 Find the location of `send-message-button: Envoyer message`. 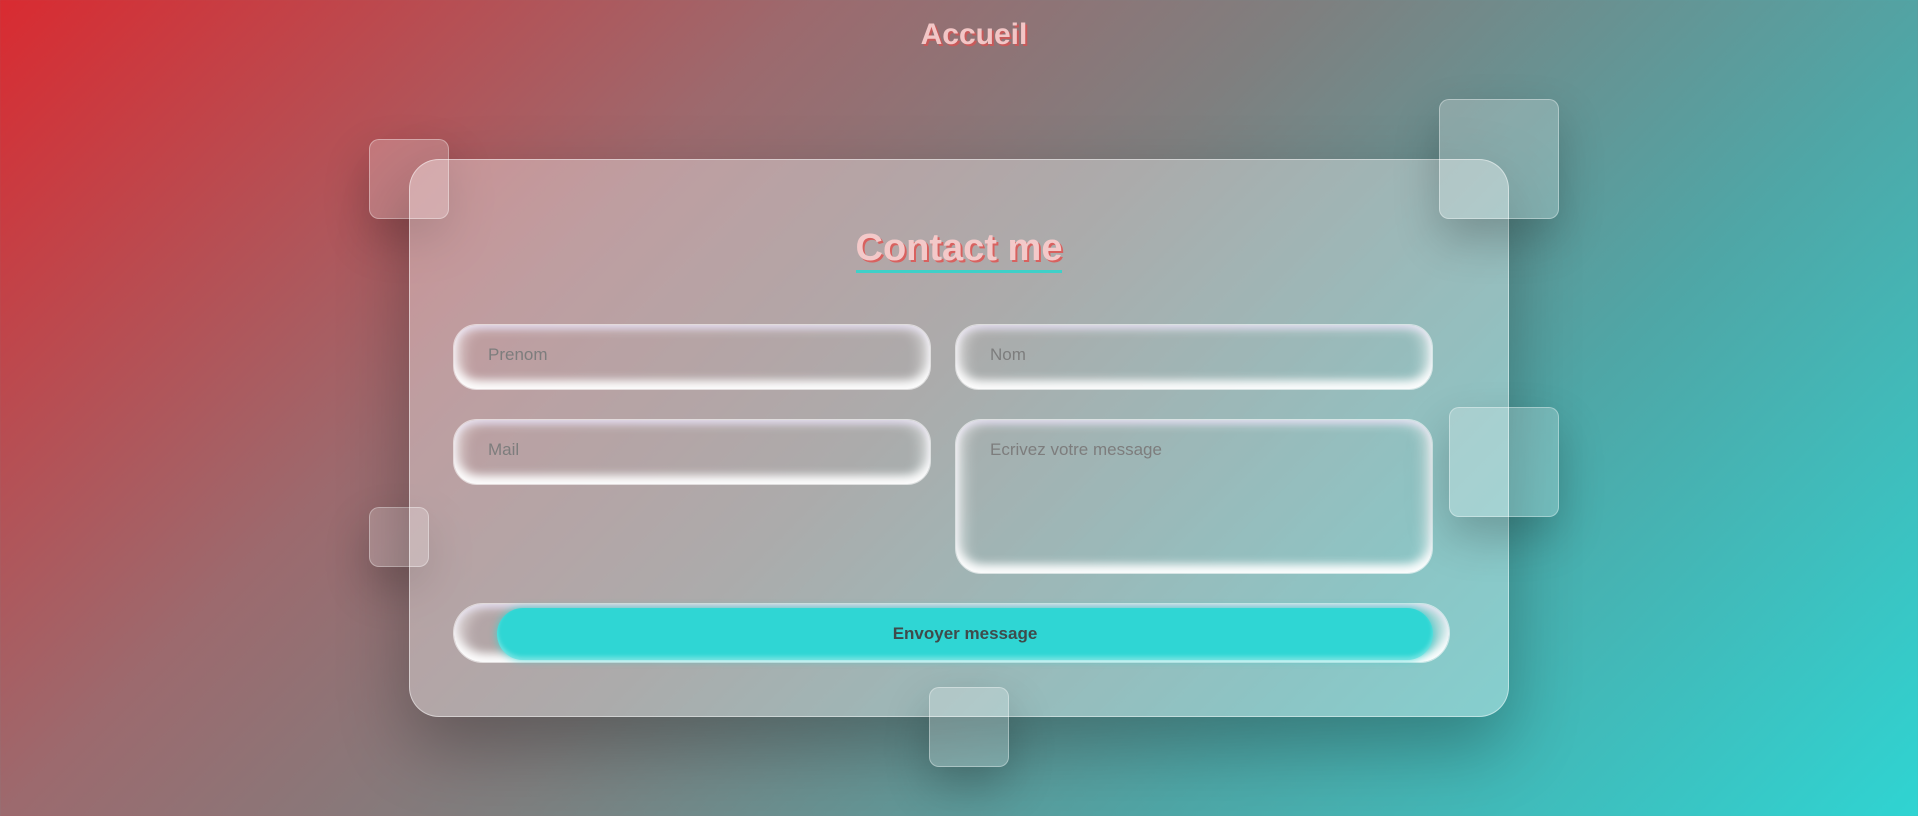

send-message-button: Envoyer message is located at coordinates (965, 634).